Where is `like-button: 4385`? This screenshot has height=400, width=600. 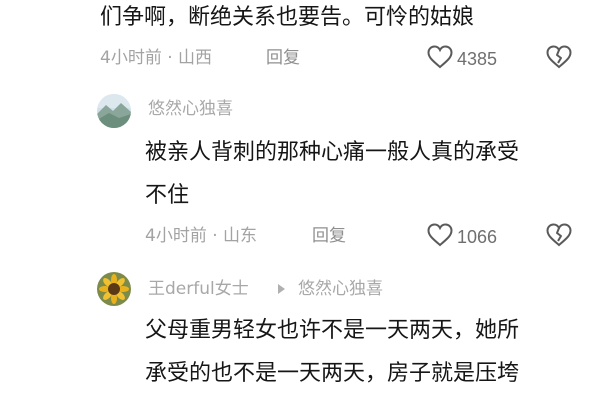 like-button: 4385 is located at coordinates (462, 59).